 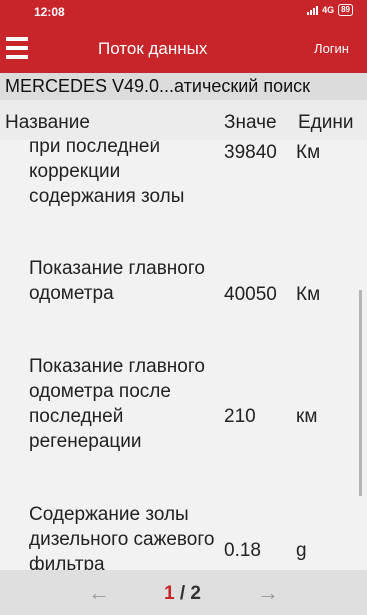 I want to click on column-header-unit: Едини, so click(x=326, y=122).